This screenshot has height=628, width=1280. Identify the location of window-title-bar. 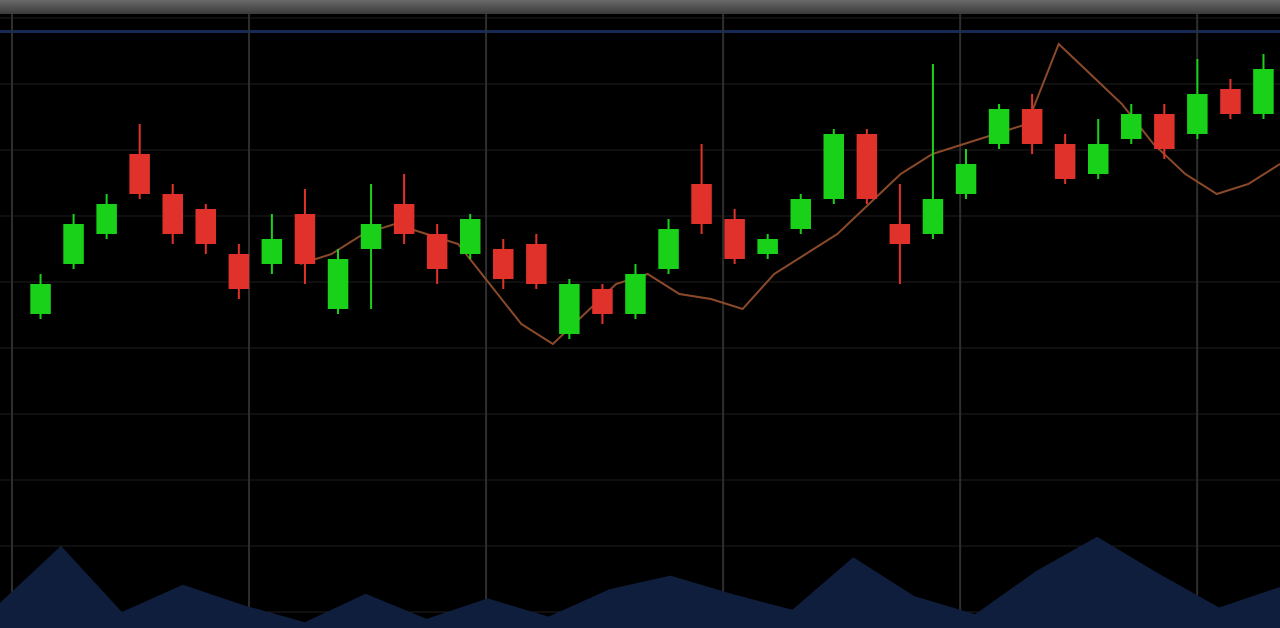
(640, 7).